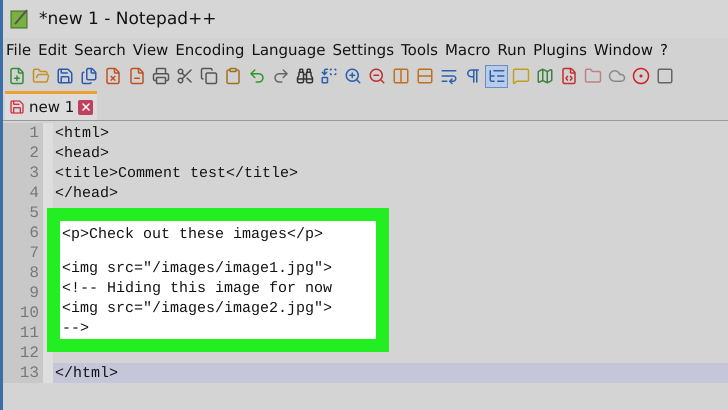  Describe the element at coordinates (28, 373) in the screenshot. I see `line-number: 13` at that location.